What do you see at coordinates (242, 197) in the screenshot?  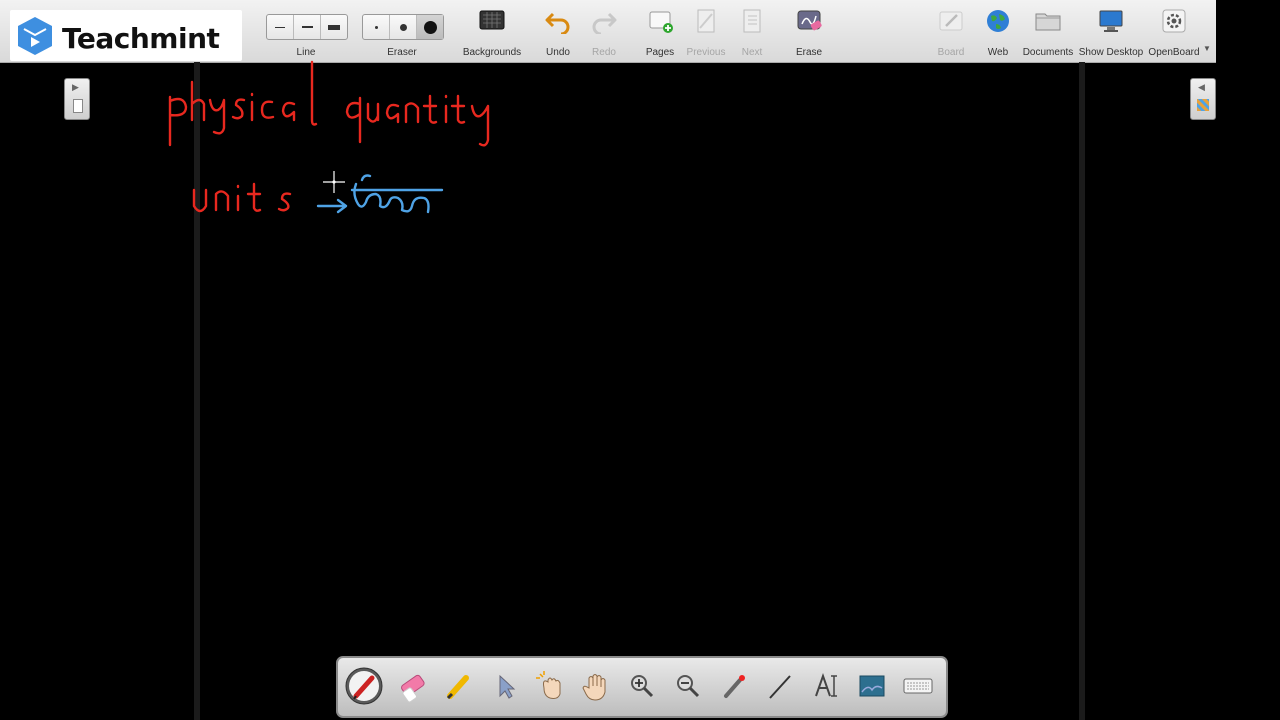 I see `handwriting-units` at bounding box center [242, 197].